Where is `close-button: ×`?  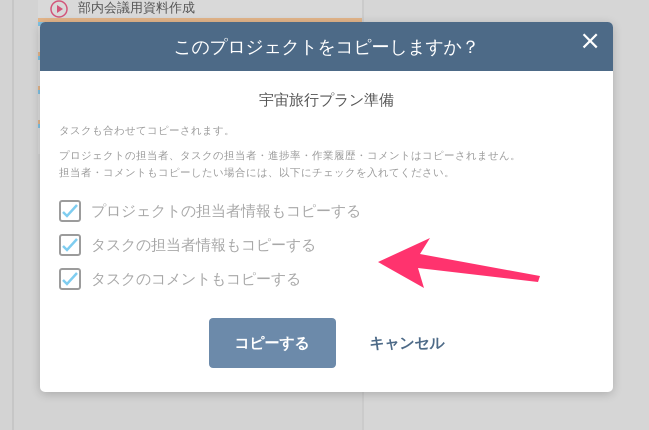 close-button: × is located at coordinates (590, 42).